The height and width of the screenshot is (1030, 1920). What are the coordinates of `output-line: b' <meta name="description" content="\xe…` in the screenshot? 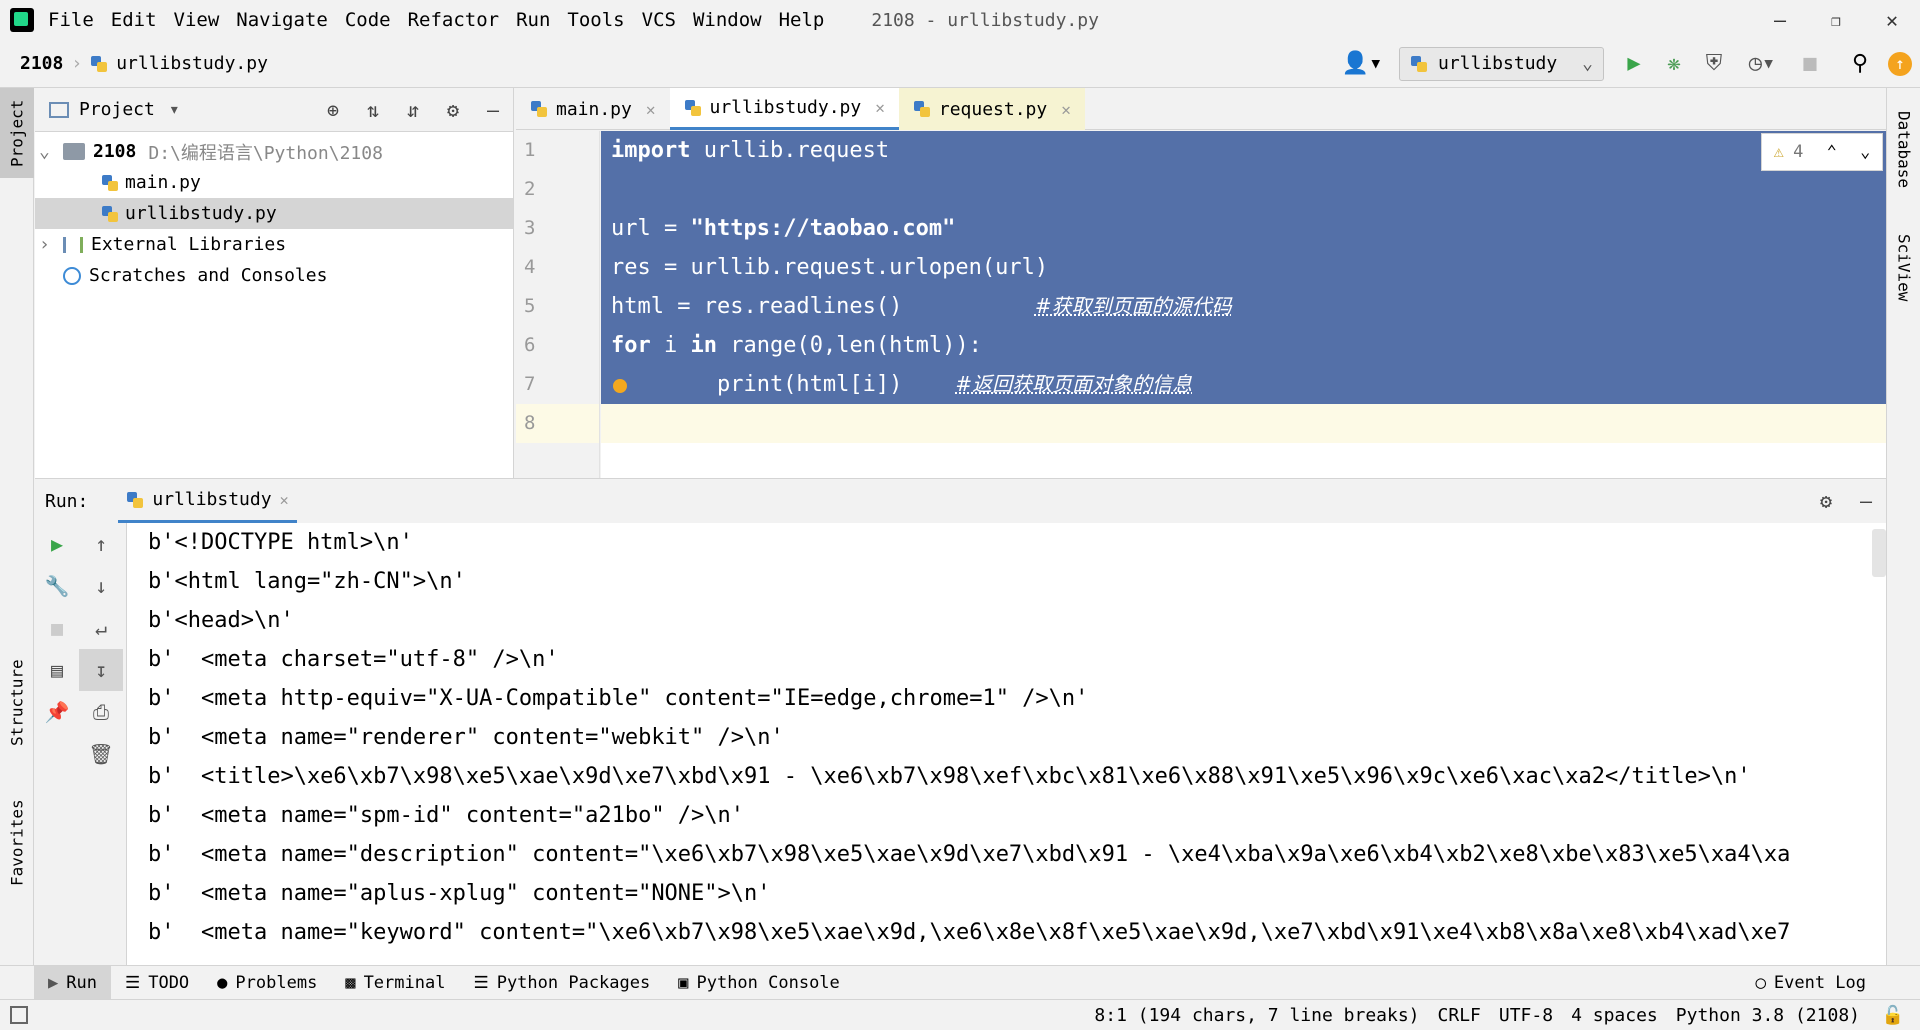 It's located at (969, 854).